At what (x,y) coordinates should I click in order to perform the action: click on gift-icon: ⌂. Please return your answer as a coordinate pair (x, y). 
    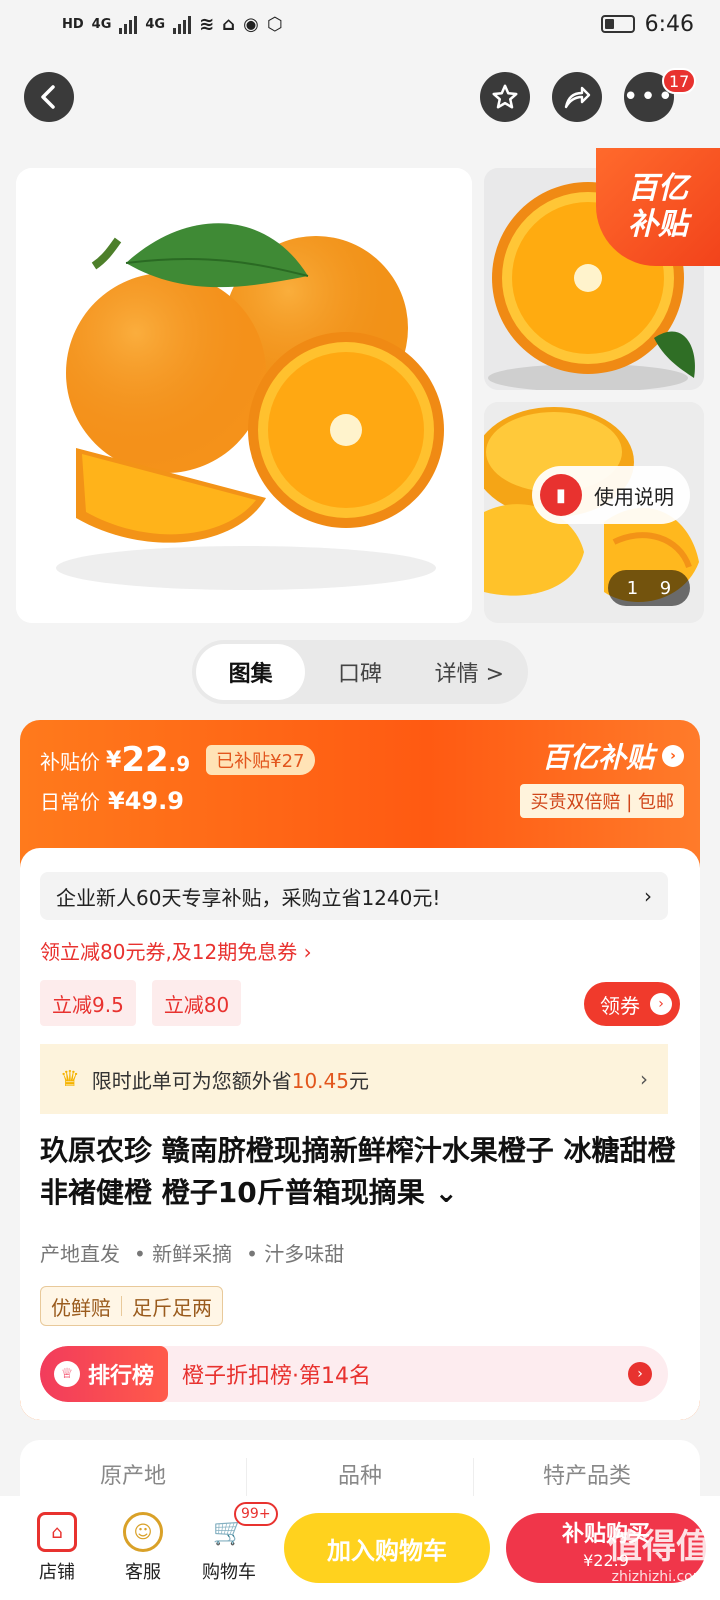
    Looking at the image, I should click on (229, 24).